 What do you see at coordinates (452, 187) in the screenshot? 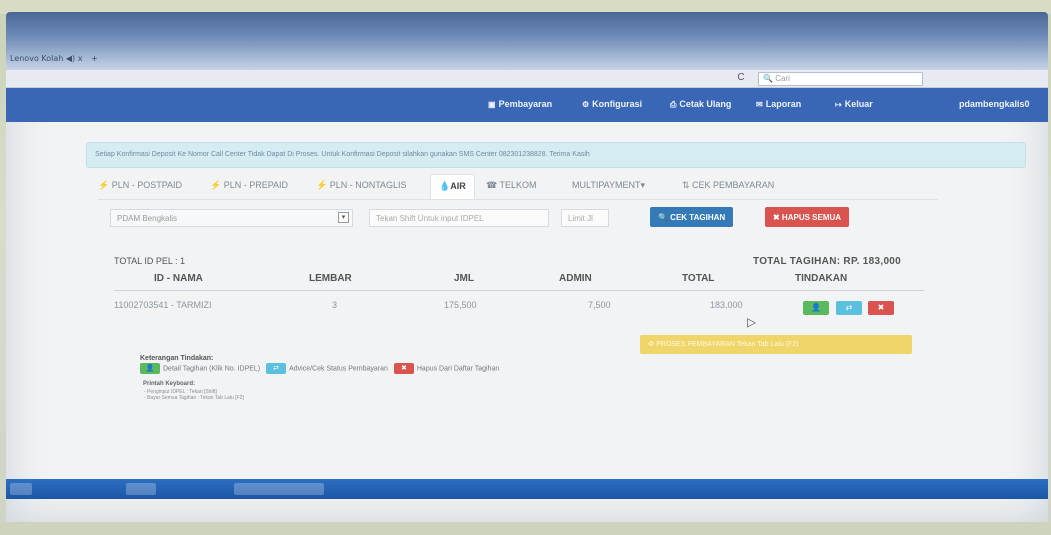
I see `tab-air: 💧AIR` at bounding box center [452, 187].